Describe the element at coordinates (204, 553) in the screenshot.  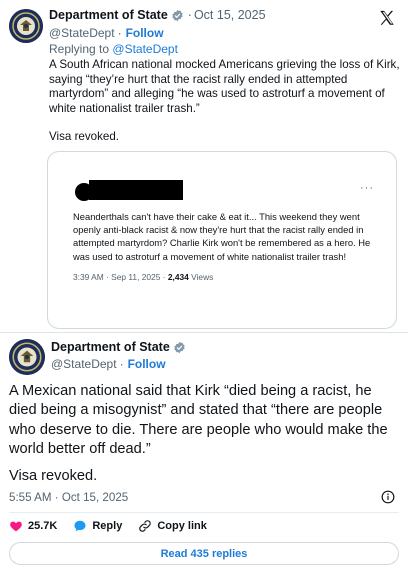
I see `read-replies-button: Read 435 replies` at that location.